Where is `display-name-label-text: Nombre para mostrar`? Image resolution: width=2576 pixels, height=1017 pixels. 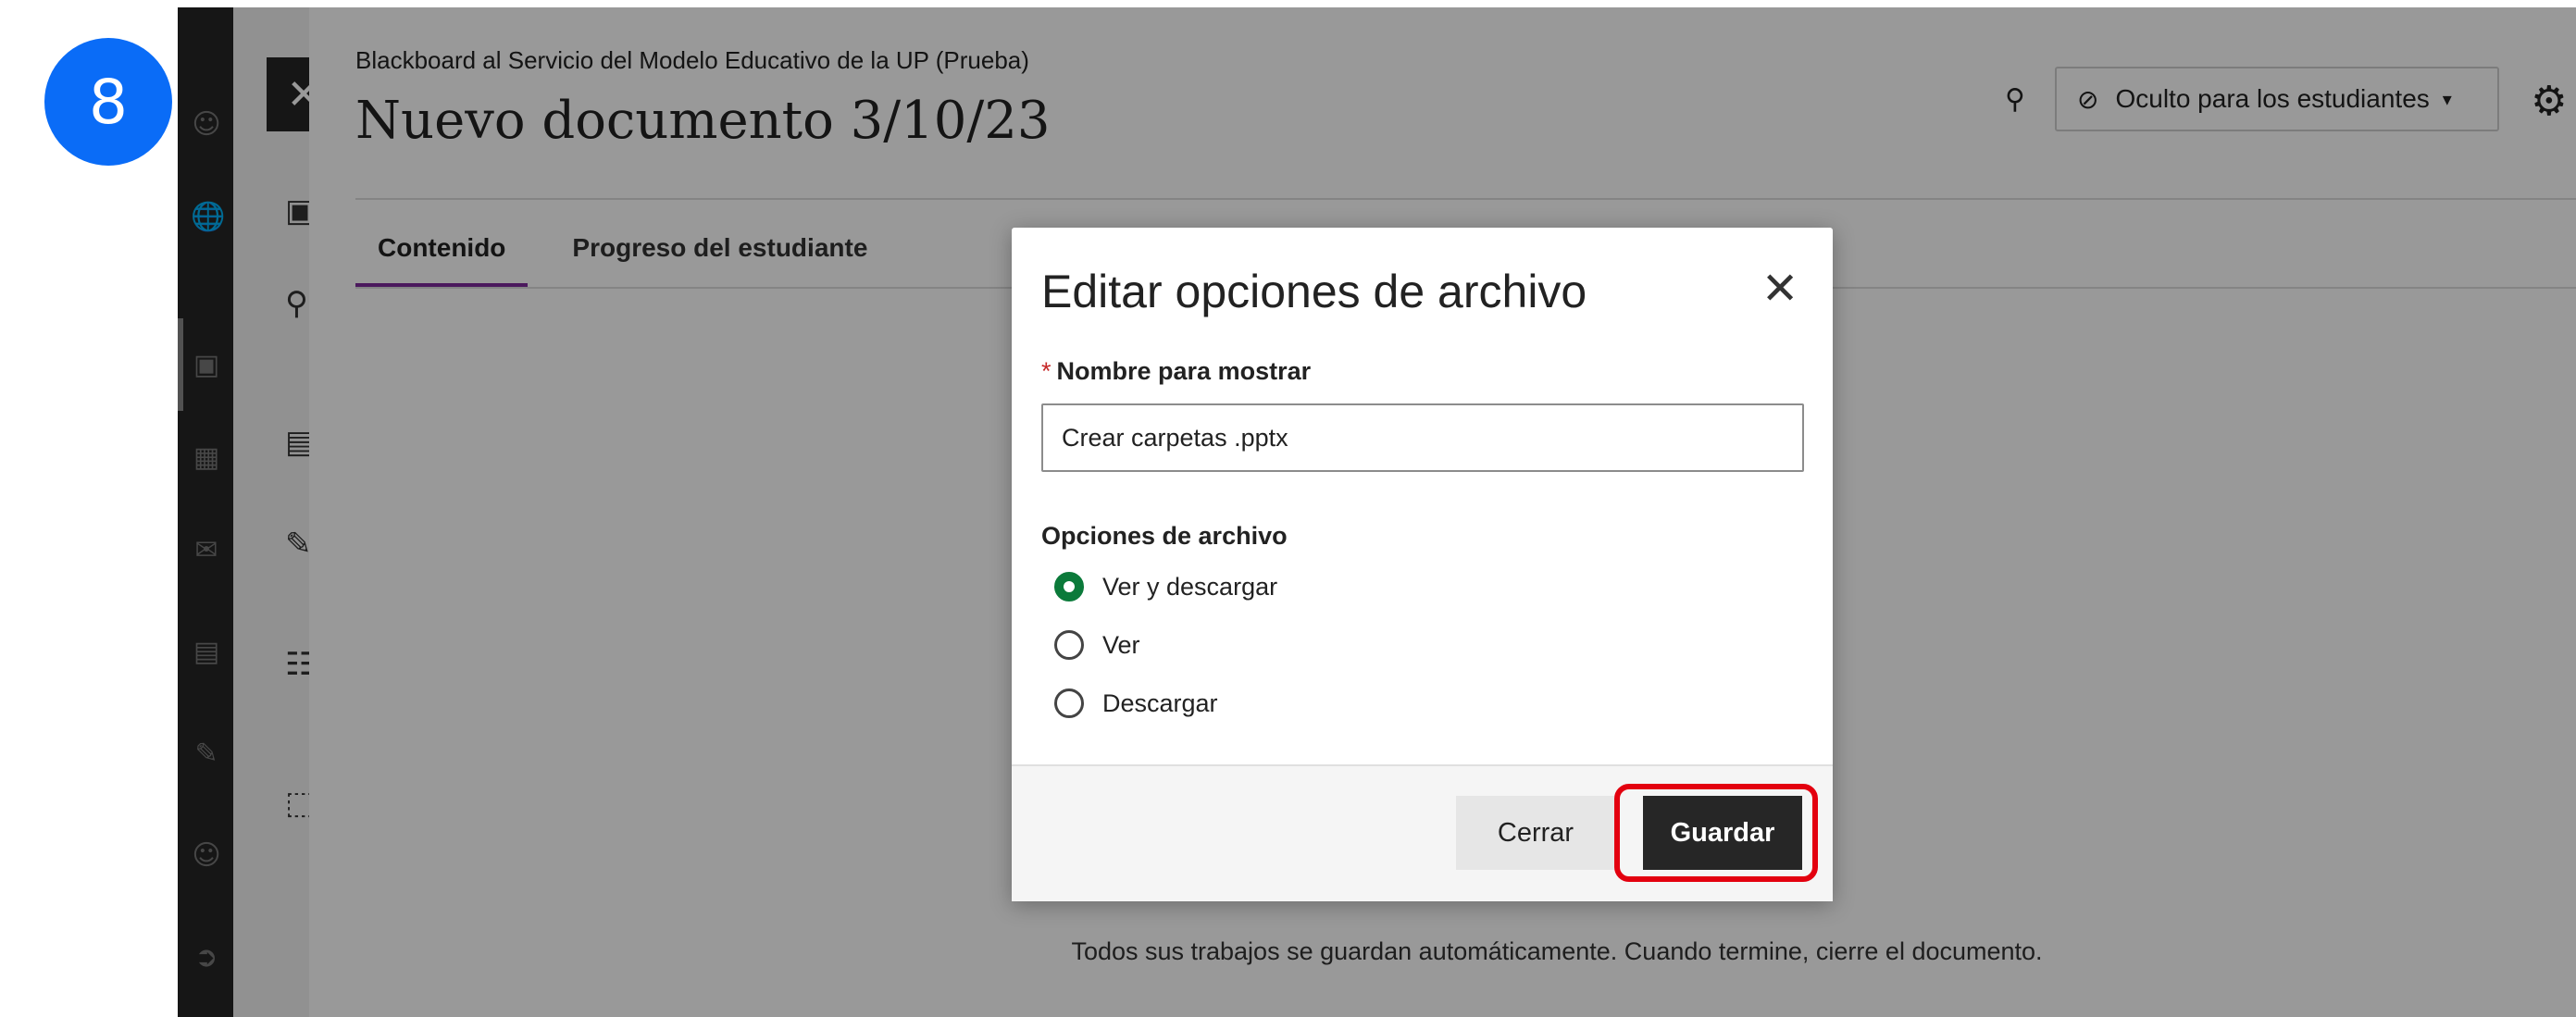
display-name-label-text: Nombre para mostrar is located at coordinates (1184, 371).